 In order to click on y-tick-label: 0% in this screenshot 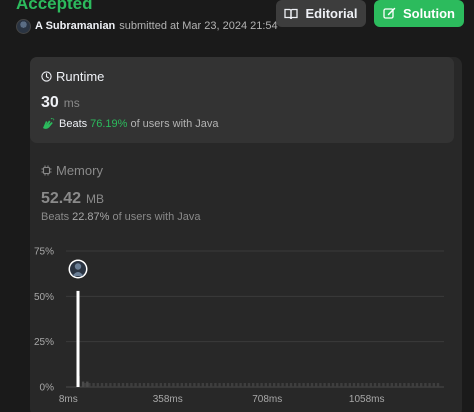, I will do `click(47, 388)`.